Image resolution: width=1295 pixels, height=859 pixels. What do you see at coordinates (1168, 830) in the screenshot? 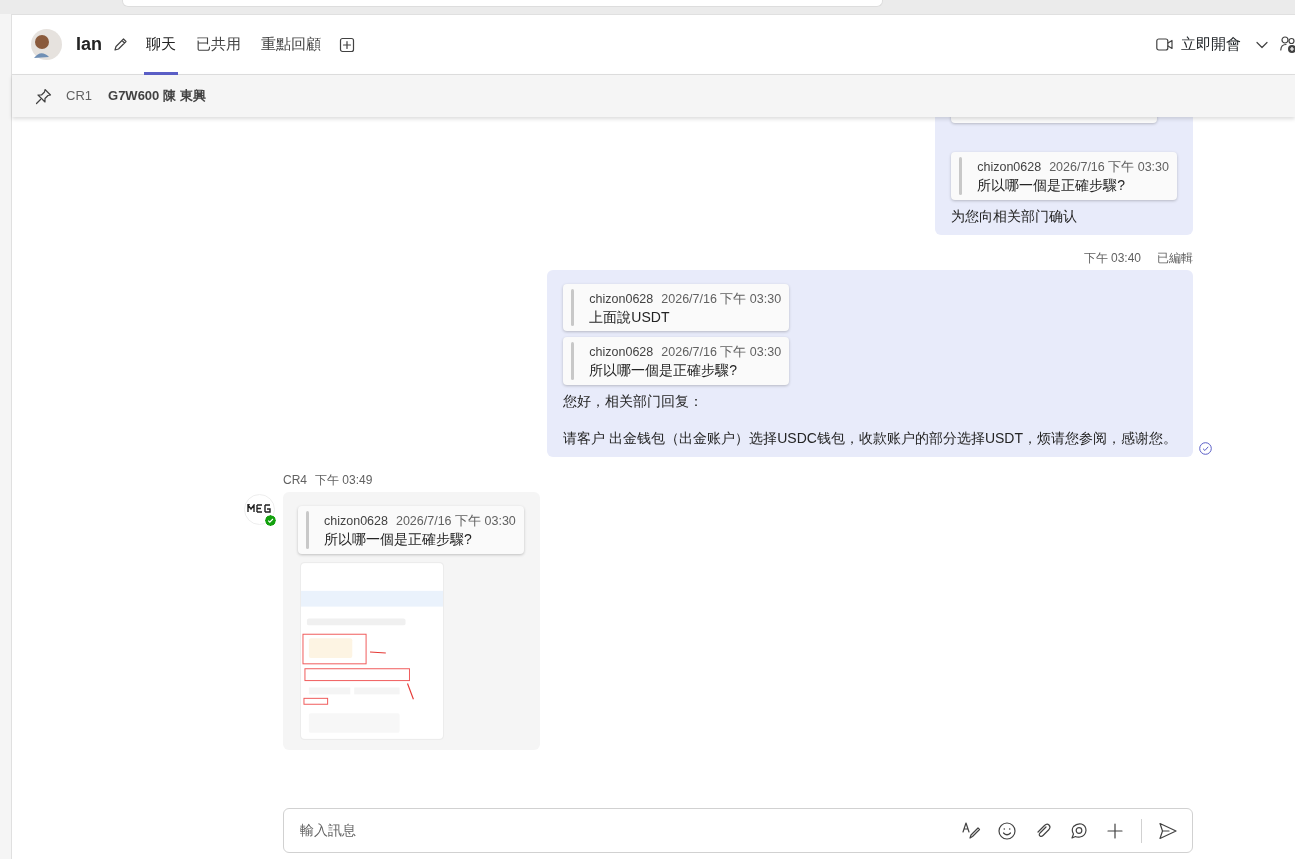
I see `send-icon` at bounding box center [1168, 830].